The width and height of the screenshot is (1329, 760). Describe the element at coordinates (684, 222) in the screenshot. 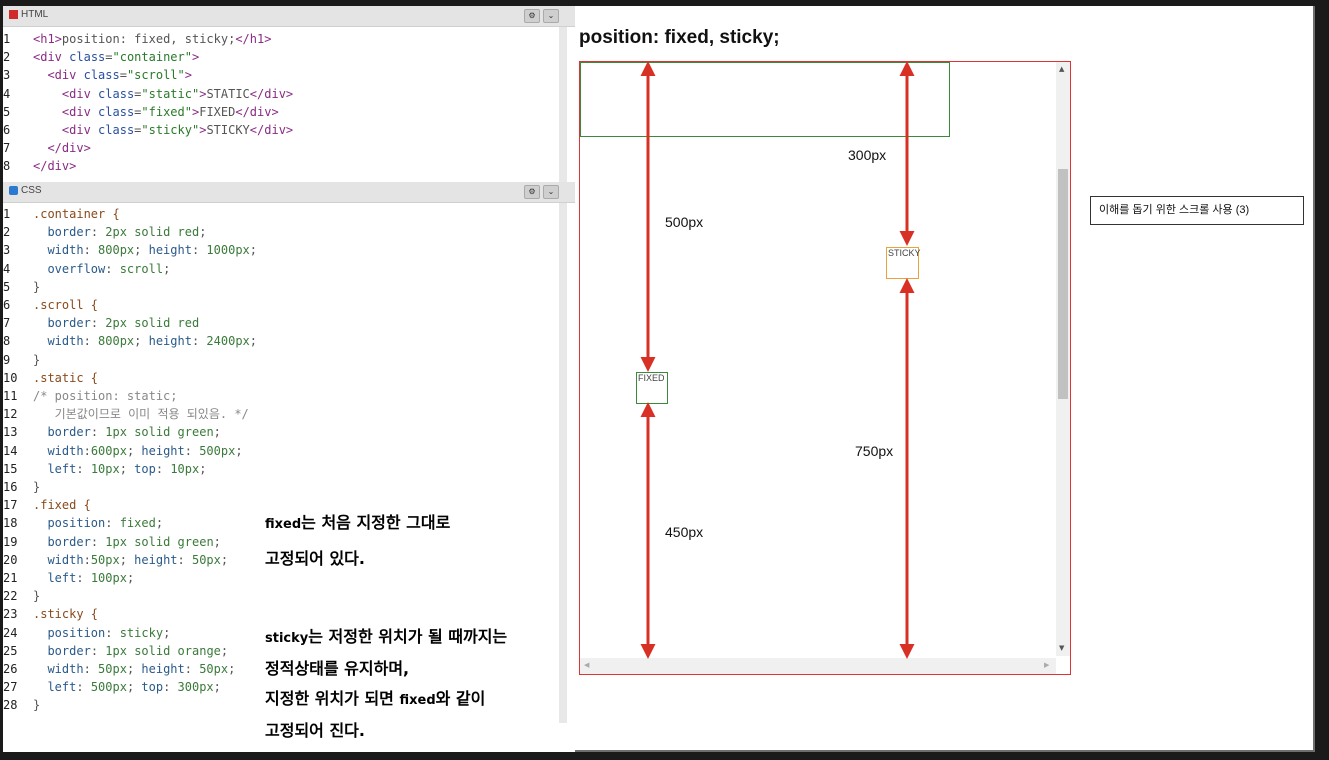

I see `label-500px: 500px` at that location.